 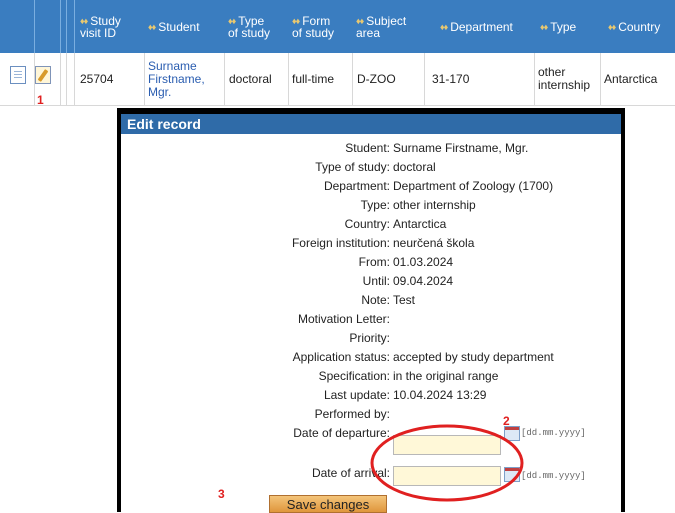 I want to click on edit-record-icon, so click(x=43, y=75).